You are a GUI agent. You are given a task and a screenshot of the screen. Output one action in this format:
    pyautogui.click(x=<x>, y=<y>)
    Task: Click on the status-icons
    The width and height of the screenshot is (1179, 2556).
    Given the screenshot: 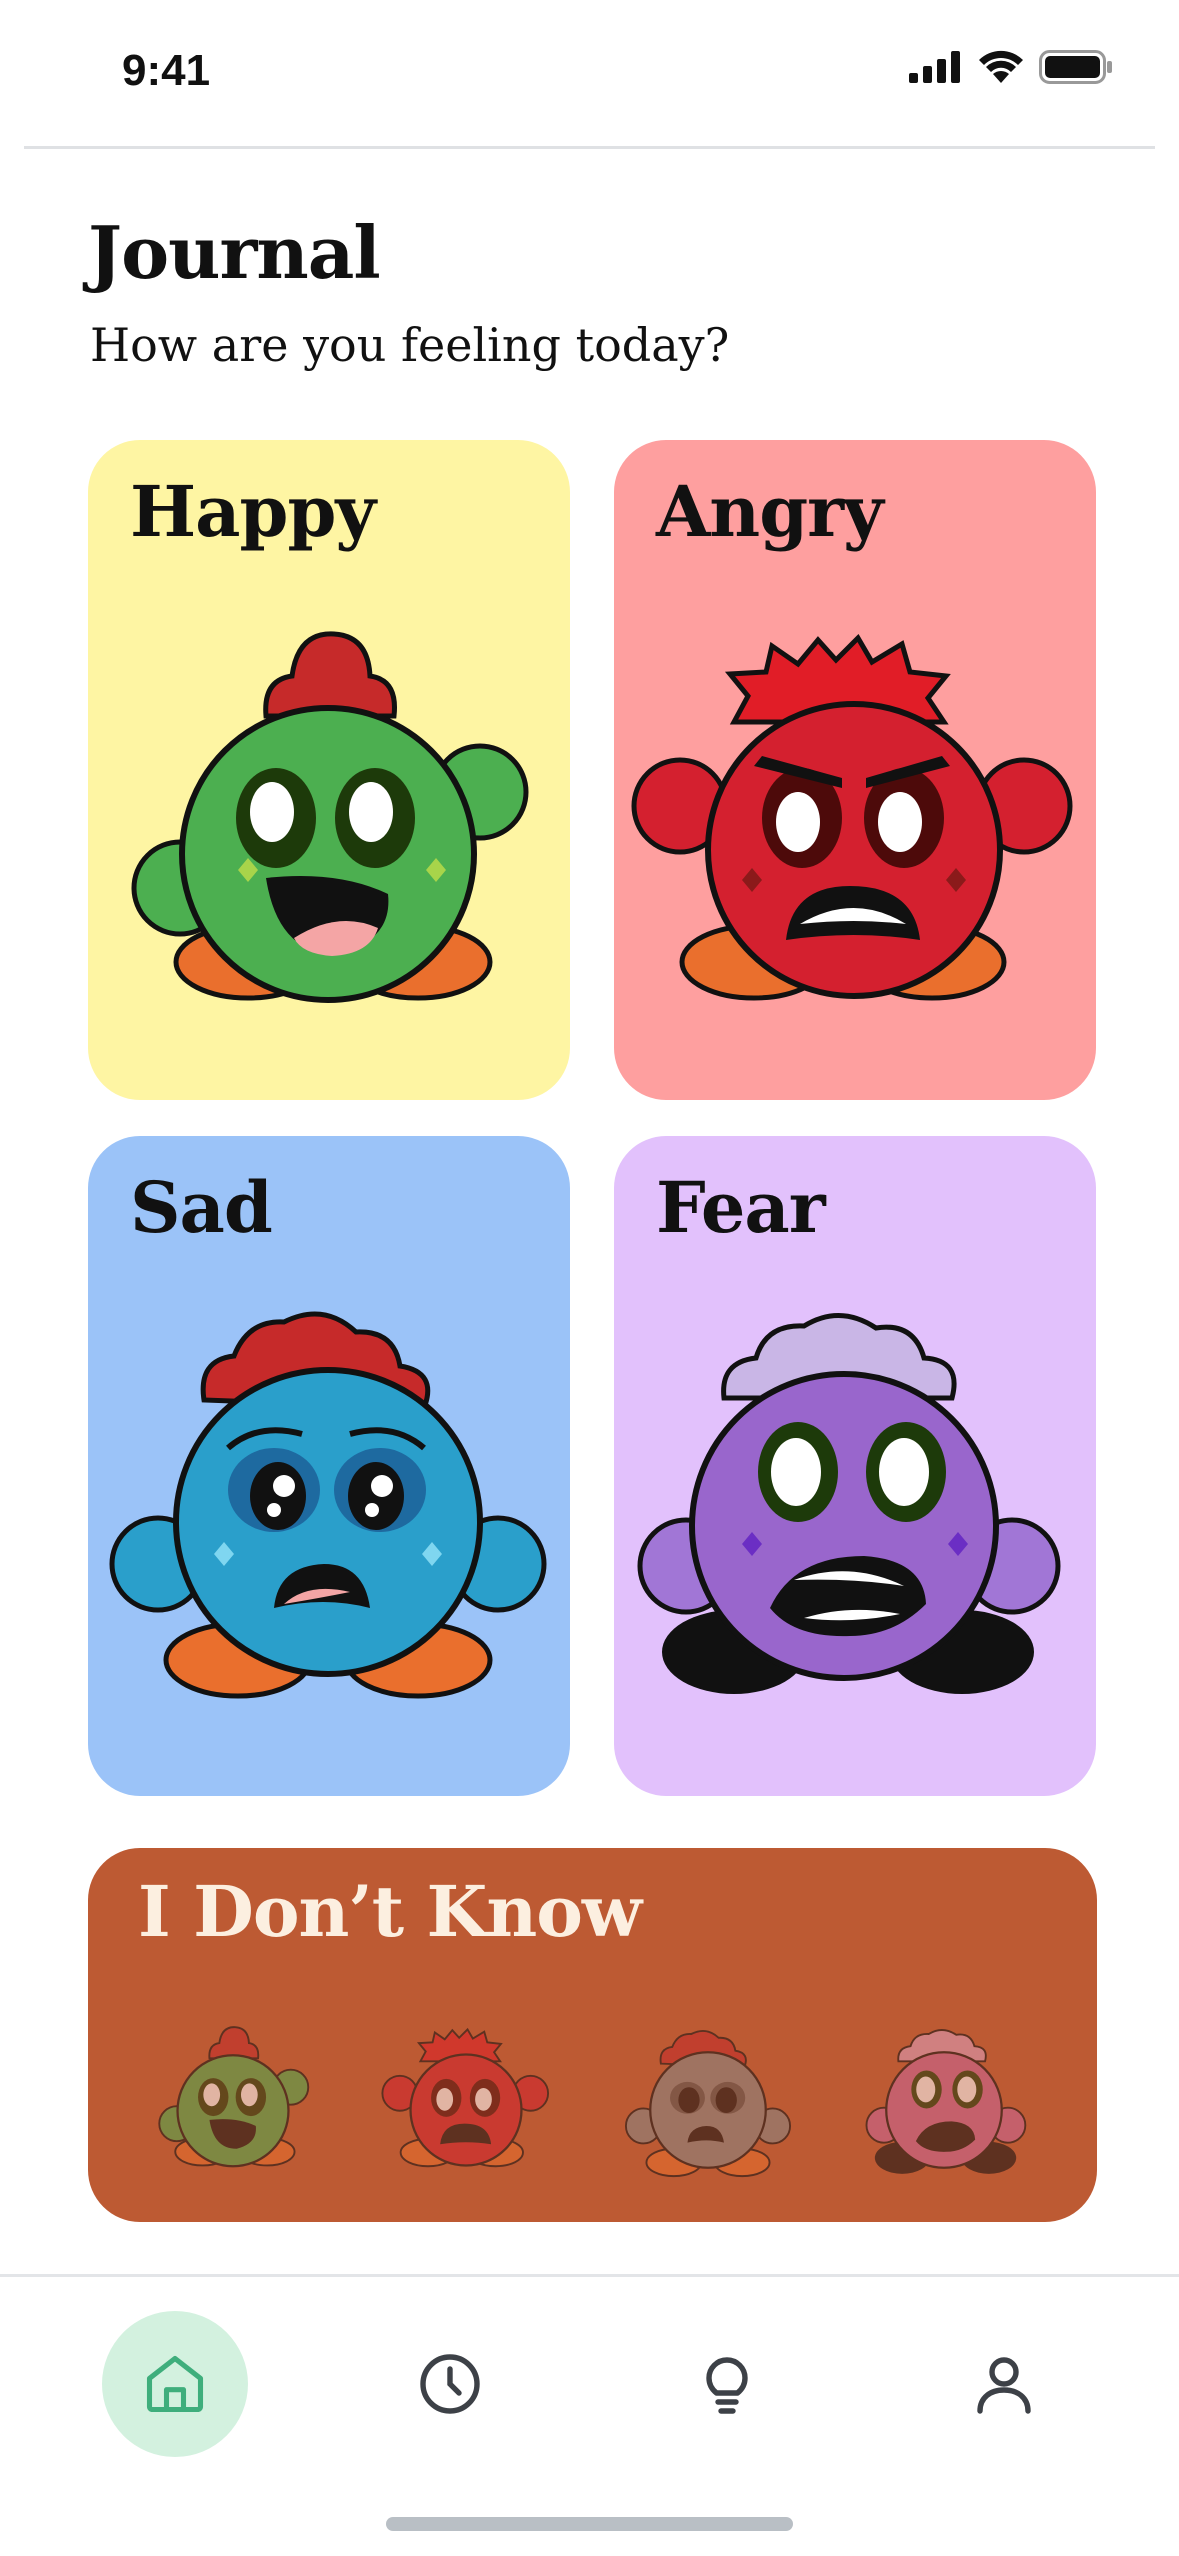 What is the action you would take?
    pyautogui.click(x=1011, y=67)
    